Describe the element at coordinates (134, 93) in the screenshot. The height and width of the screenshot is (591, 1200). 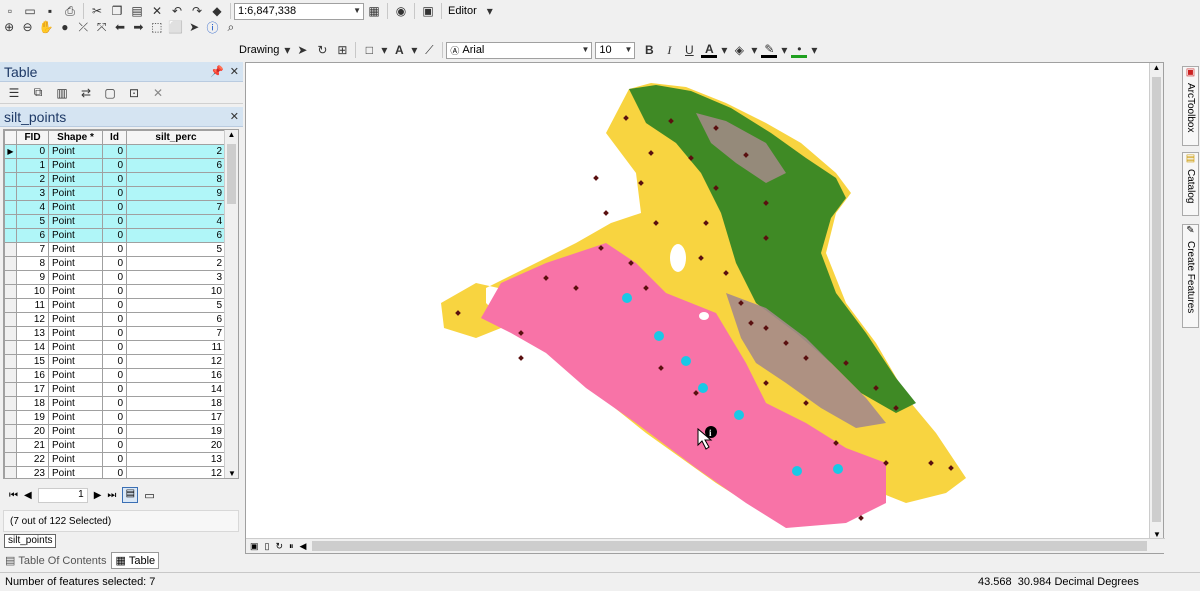
I see `zoom-to-selected-icon: ⊡` at that location.